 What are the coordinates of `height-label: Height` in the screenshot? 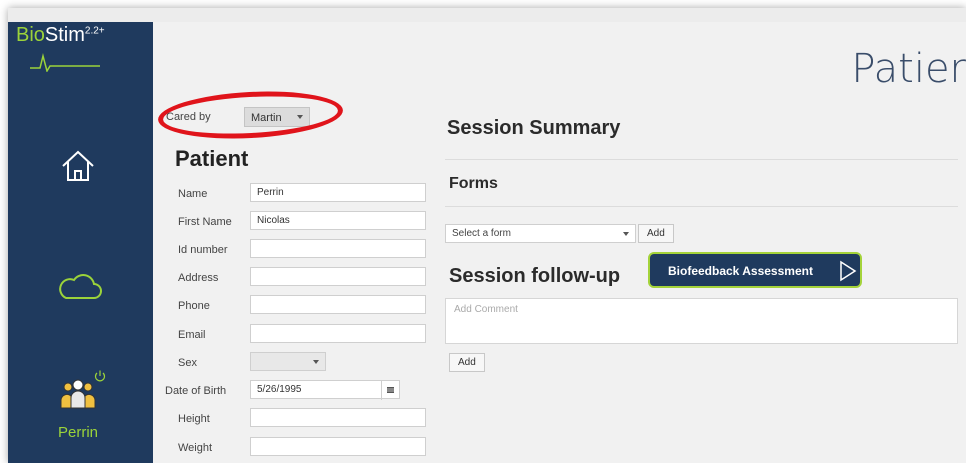 It's located at (194, 419).